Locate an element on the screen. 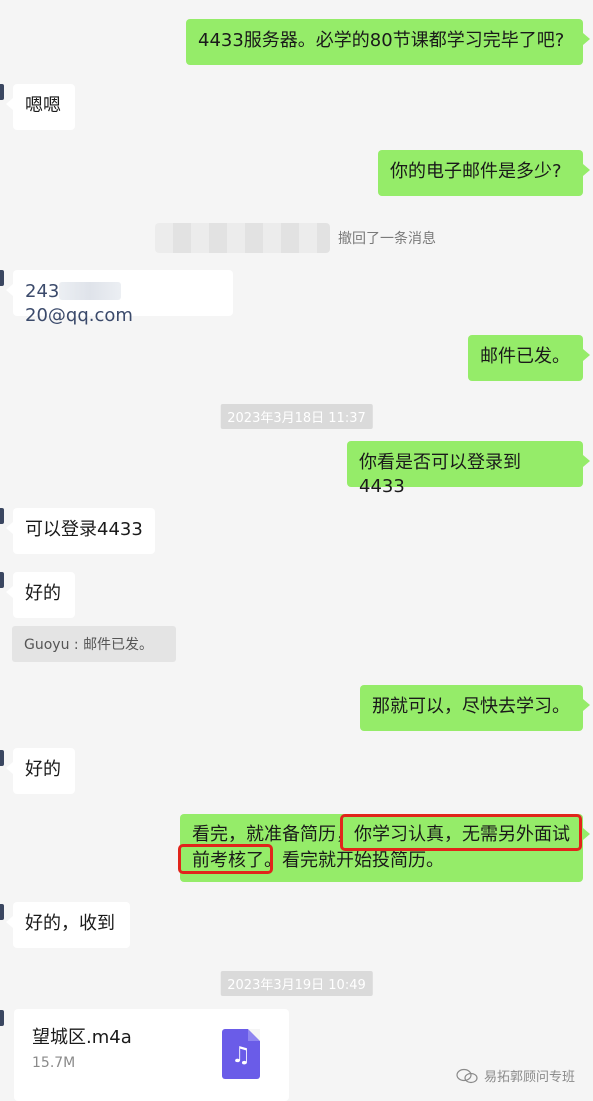  message-text: 你看是否可以登录到 4433 is located at coordinates (440, 474).